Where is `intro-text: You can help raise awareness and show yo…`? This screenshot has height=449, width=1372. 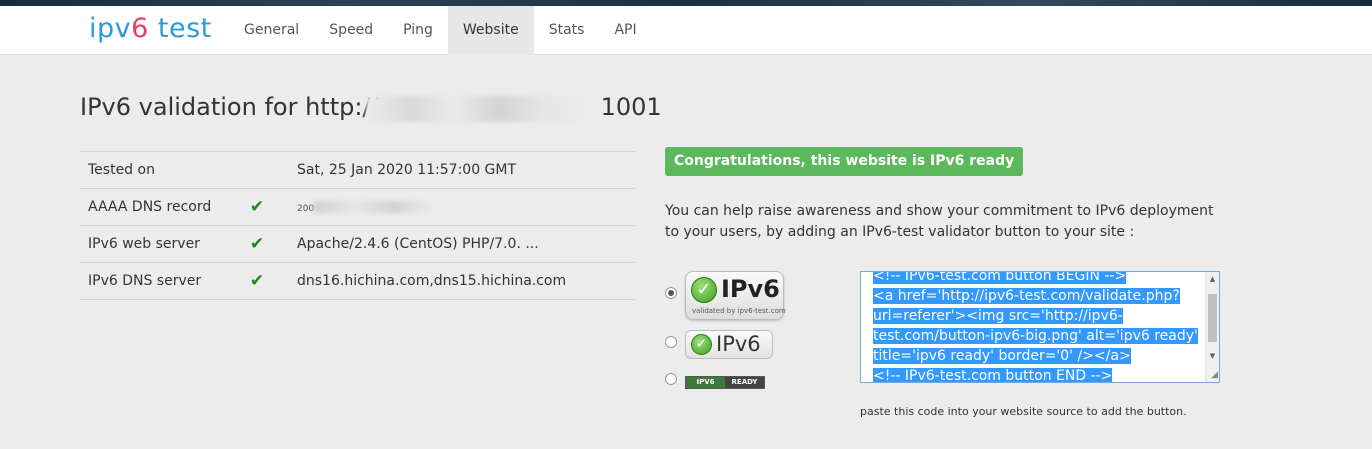 intro-text: You can help raise awareness and show yo… is located at coordinates (939, 221).